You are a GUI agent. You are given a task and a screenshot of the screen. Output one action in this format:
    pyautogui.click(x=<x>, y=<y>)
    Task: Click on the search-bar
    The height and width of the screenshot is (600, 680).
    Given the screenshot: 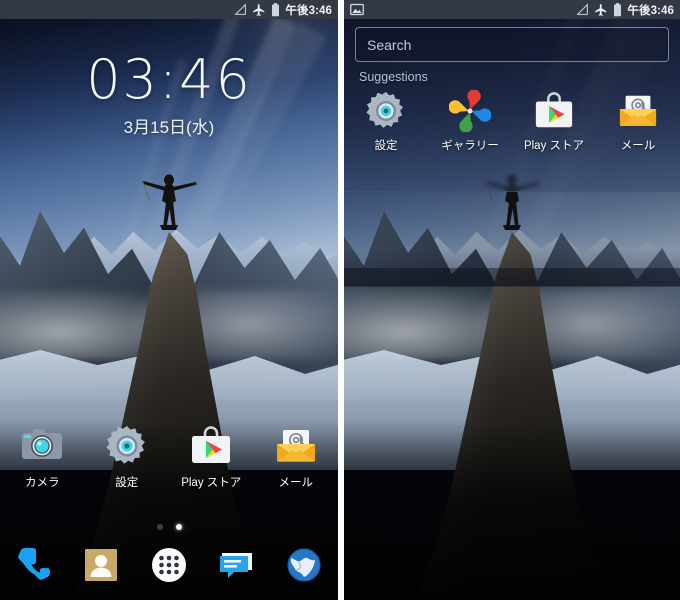 What is the action you would take?
    pyautogui.click(x=512, y=44)
    